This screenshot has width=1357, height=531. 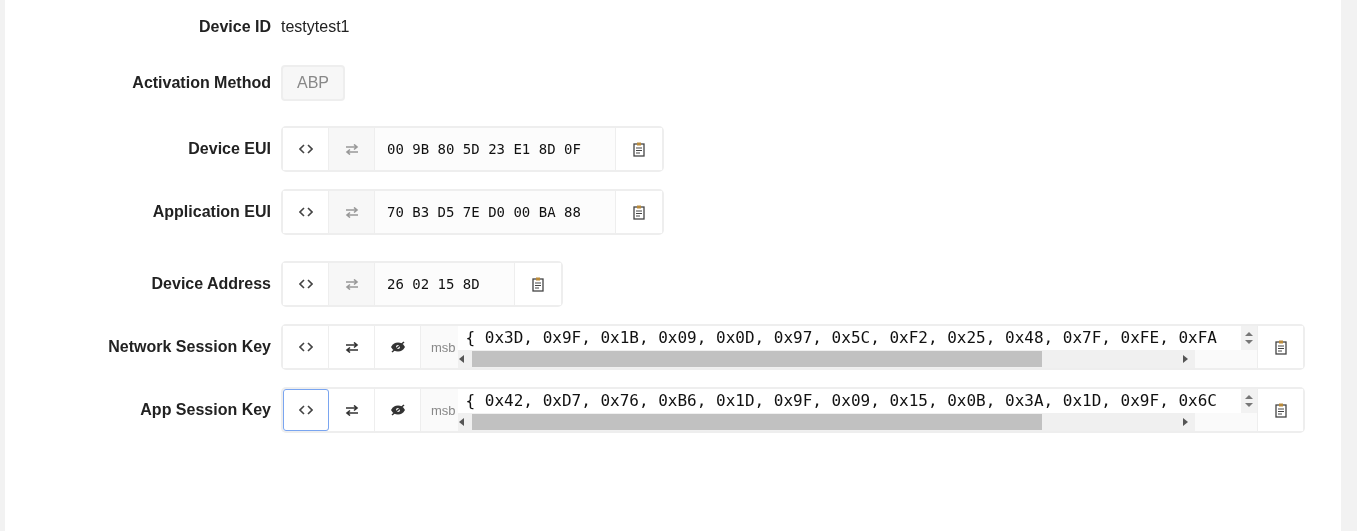 What do you see at coordinates (211, 212) in the screenshot?
I see `field-label: Application EUI` at bounding box center [211, 212].